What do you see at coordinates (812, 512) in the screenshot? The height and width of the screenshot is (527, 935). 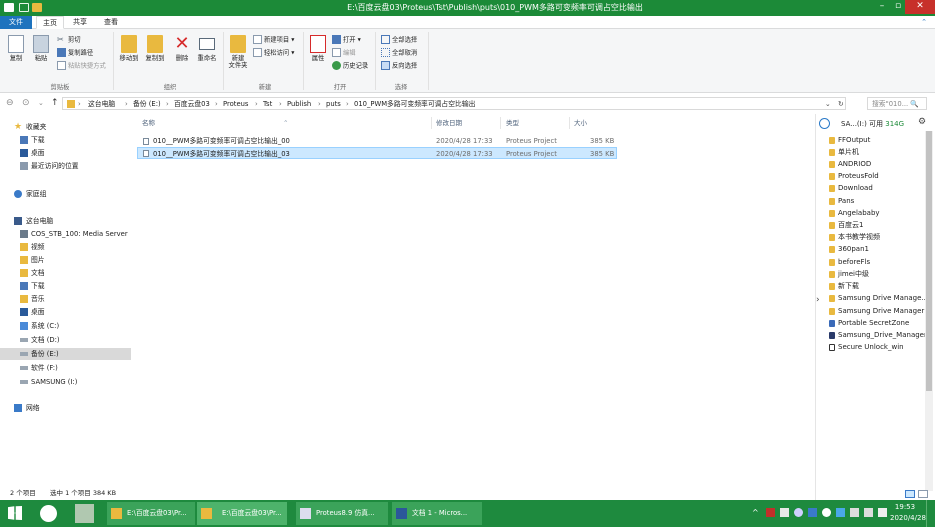 I see `security-icon` at bounding box center [812, 512].